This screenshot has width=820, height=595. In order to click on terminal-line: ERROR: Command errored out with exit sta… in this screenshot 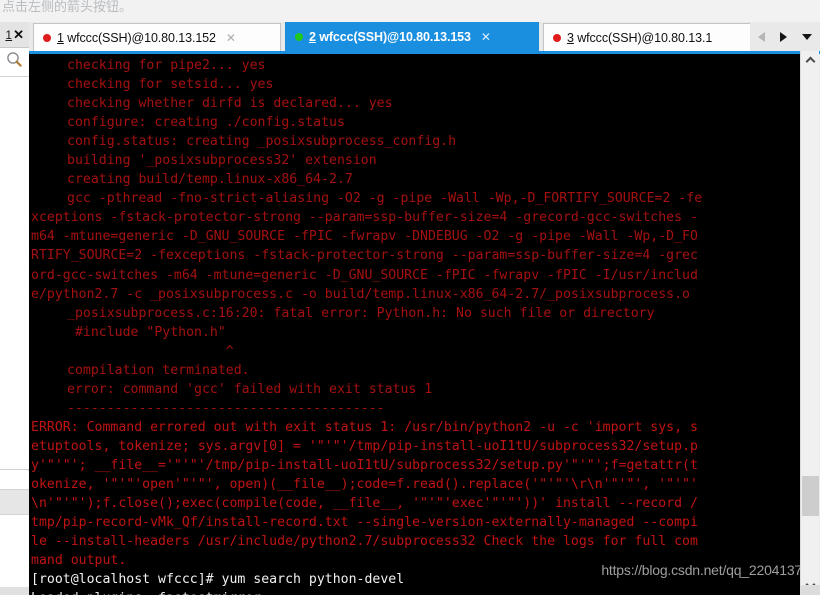, I will do `click(364, 427)`.